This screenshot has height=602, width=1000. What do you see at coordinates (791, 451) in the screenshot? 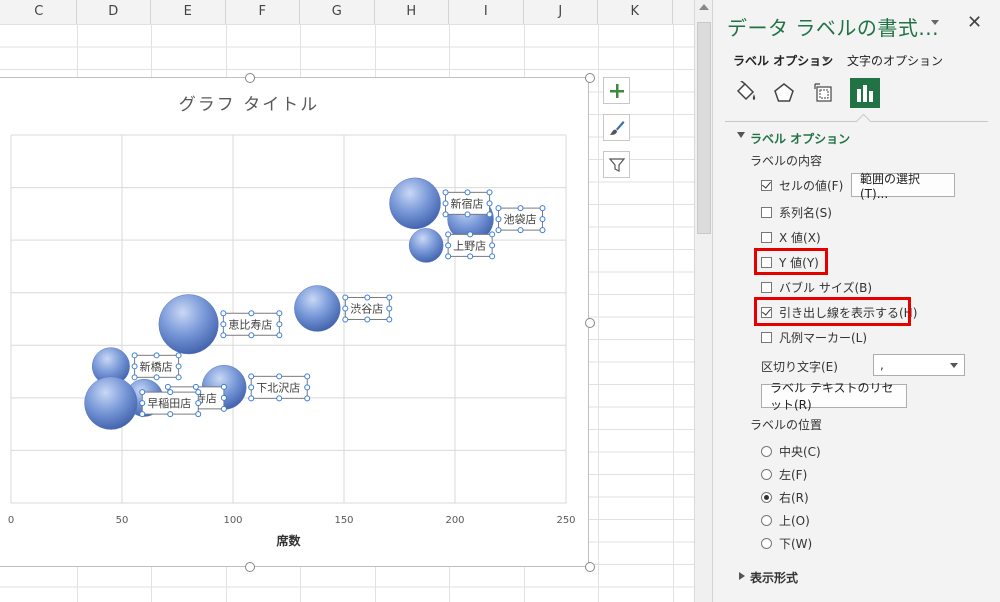
I see `radio-center: 中央(C)` at bounding box center [791, 451].